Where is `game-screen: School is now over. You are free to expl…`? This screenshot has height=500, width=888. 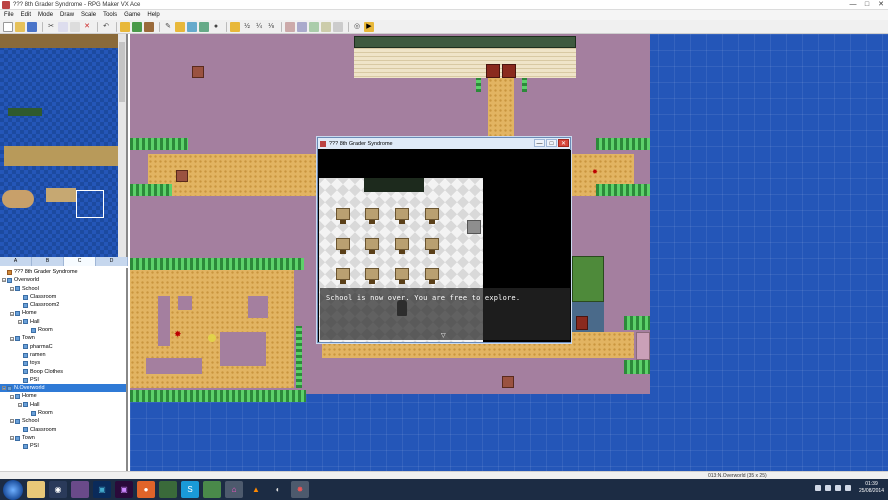 game-screen: School is now over. You are free to expl… is located at coordinates (445, 246).